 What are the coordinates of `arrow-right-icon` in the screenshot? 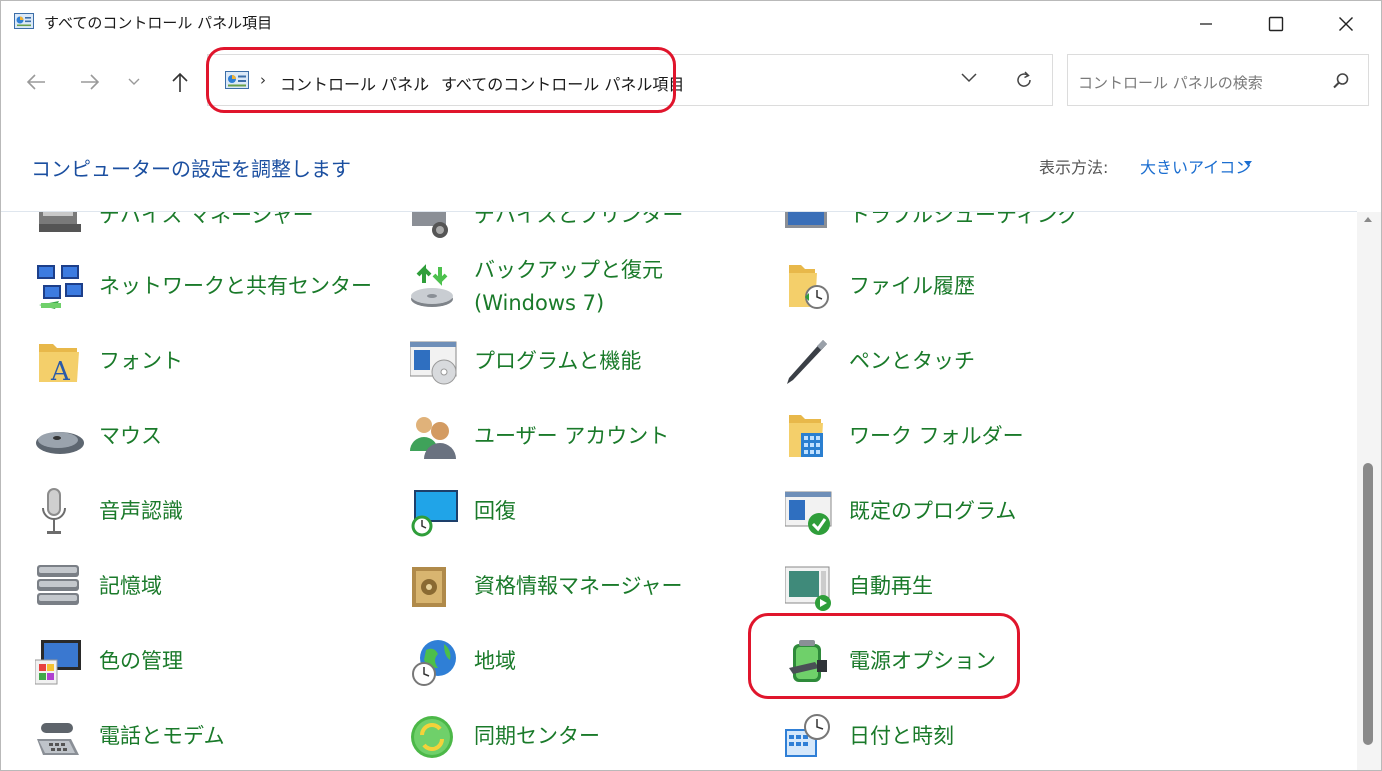 It's located at (90, 82).